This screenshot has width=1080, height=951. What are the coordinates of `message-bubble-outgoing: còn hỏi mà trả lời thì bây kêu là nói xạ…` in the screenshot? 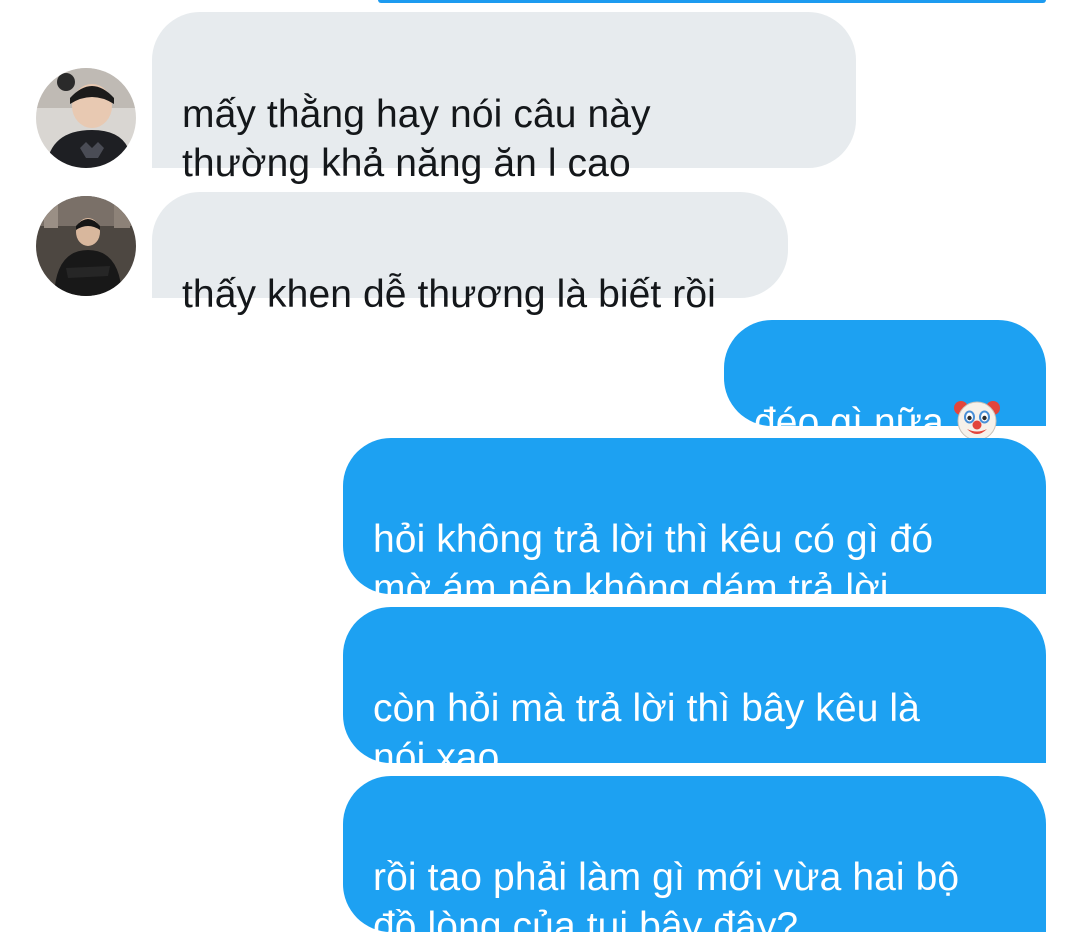 It's located at (694, 693).